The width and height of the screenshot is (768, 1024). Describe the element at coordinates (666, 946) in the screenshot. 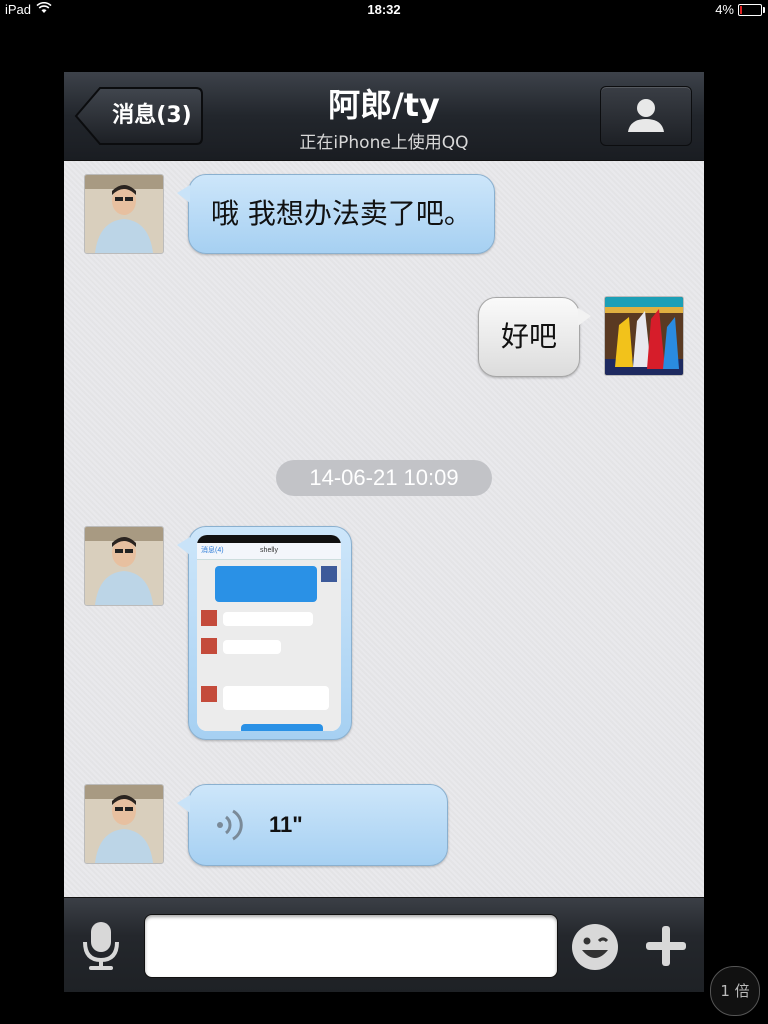

I see `plus-icon` at that location.